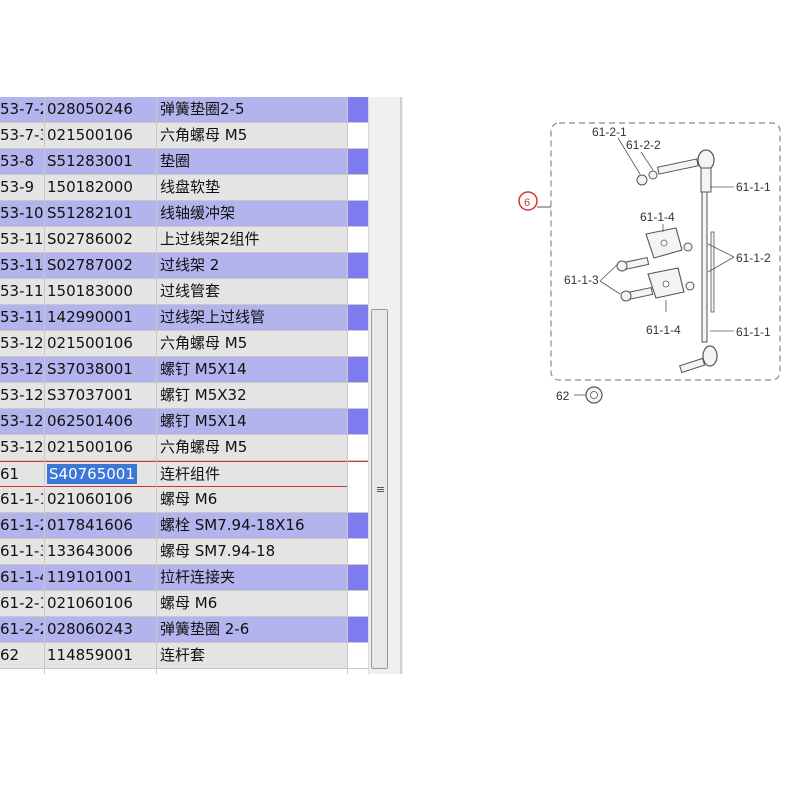 This screenshot has width=800, height=800. Describe the element at coordinates (663, 330) in the screenshot. I see `label-61-1-4-bottom: 61-1-4` at that location.